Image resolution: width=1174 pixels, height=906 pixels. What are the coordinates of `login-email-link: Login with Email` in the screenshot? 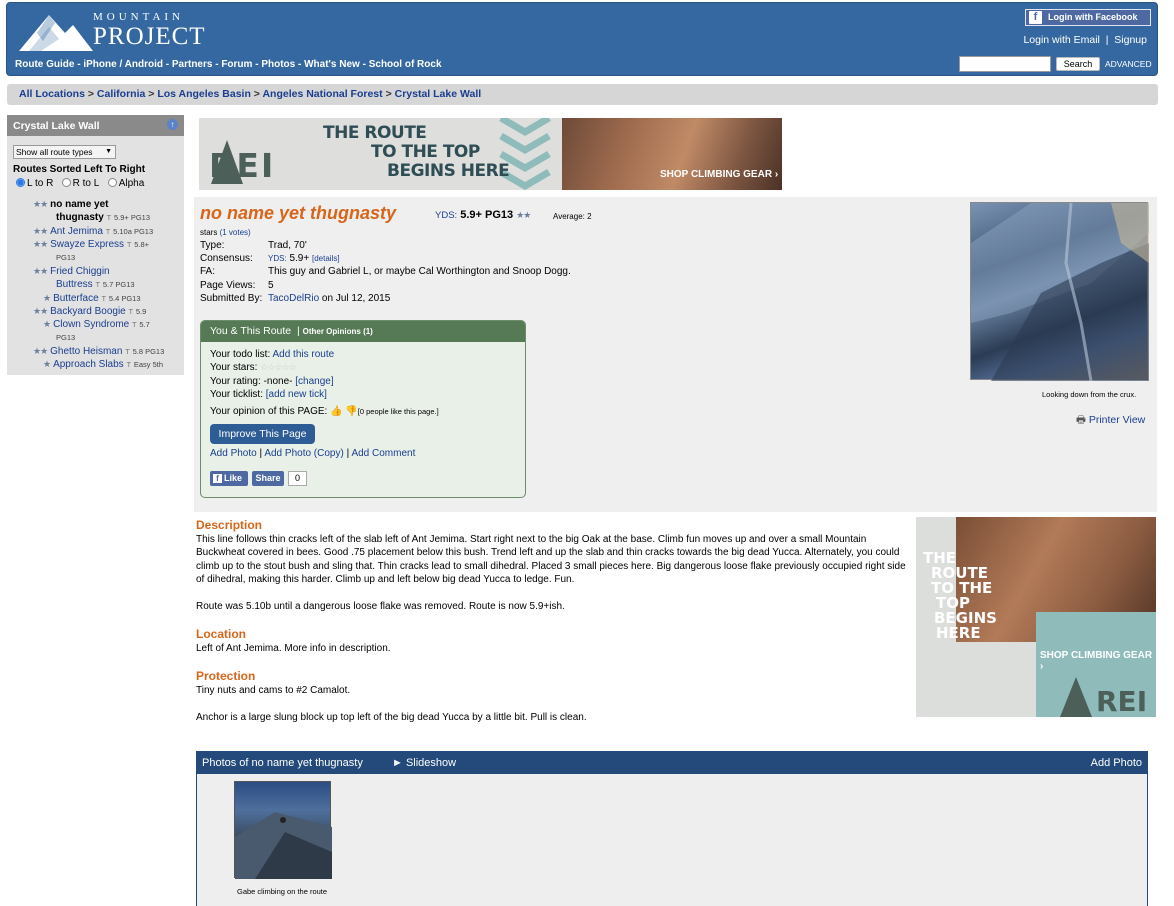 It's located at (1061, 40).